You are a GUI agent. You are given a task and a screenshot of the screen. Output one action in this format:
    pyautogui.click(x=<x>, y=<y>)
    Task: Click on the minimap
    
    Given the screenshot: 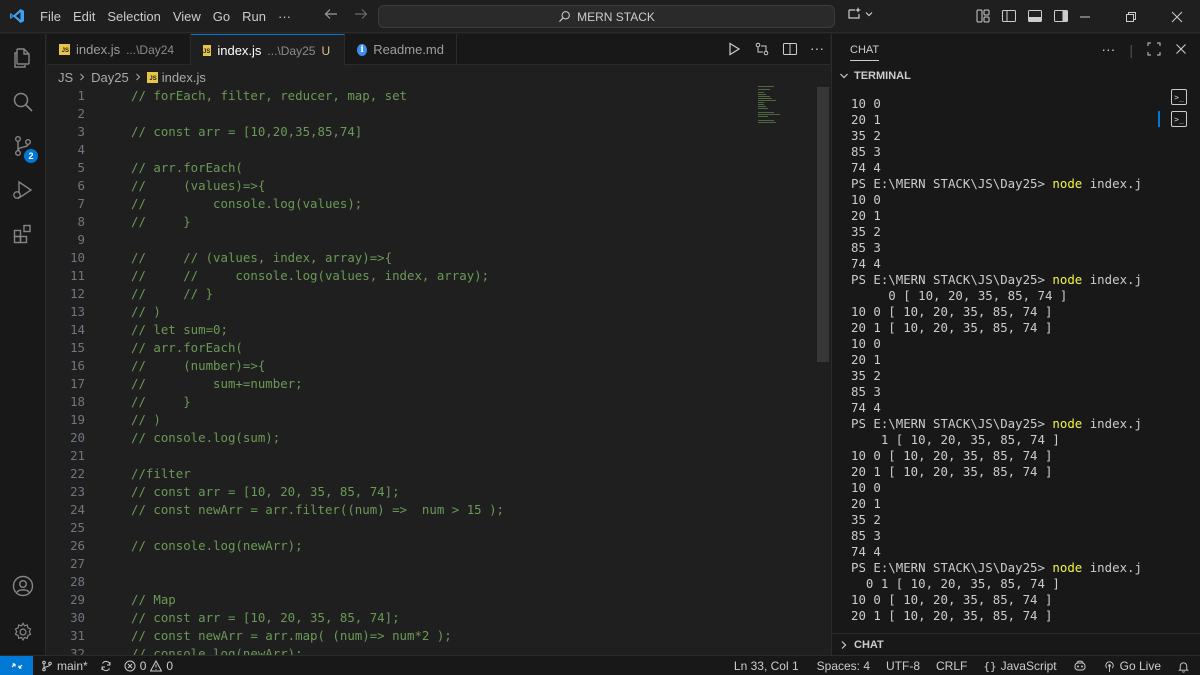 What is the action you would take?
    pyautogui.click(x=778, y=106)
    